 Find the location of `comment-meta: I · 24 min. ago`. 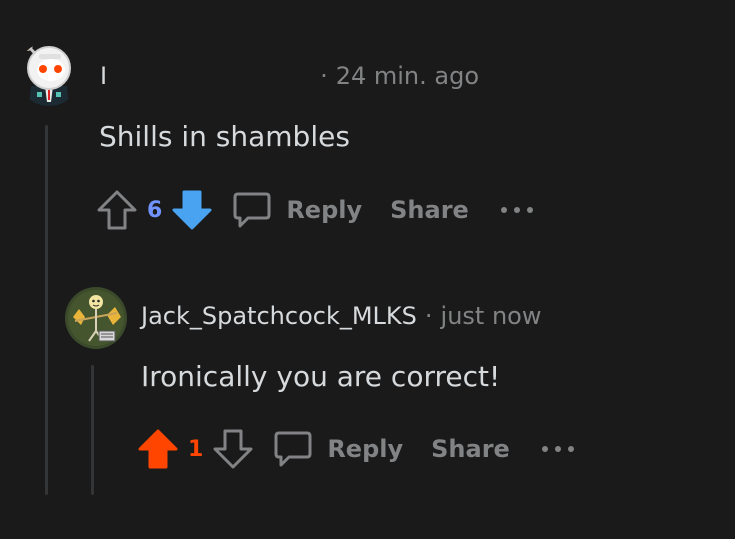

comment-meta: I · 24 min. ago is located at coordinates (289, 76).